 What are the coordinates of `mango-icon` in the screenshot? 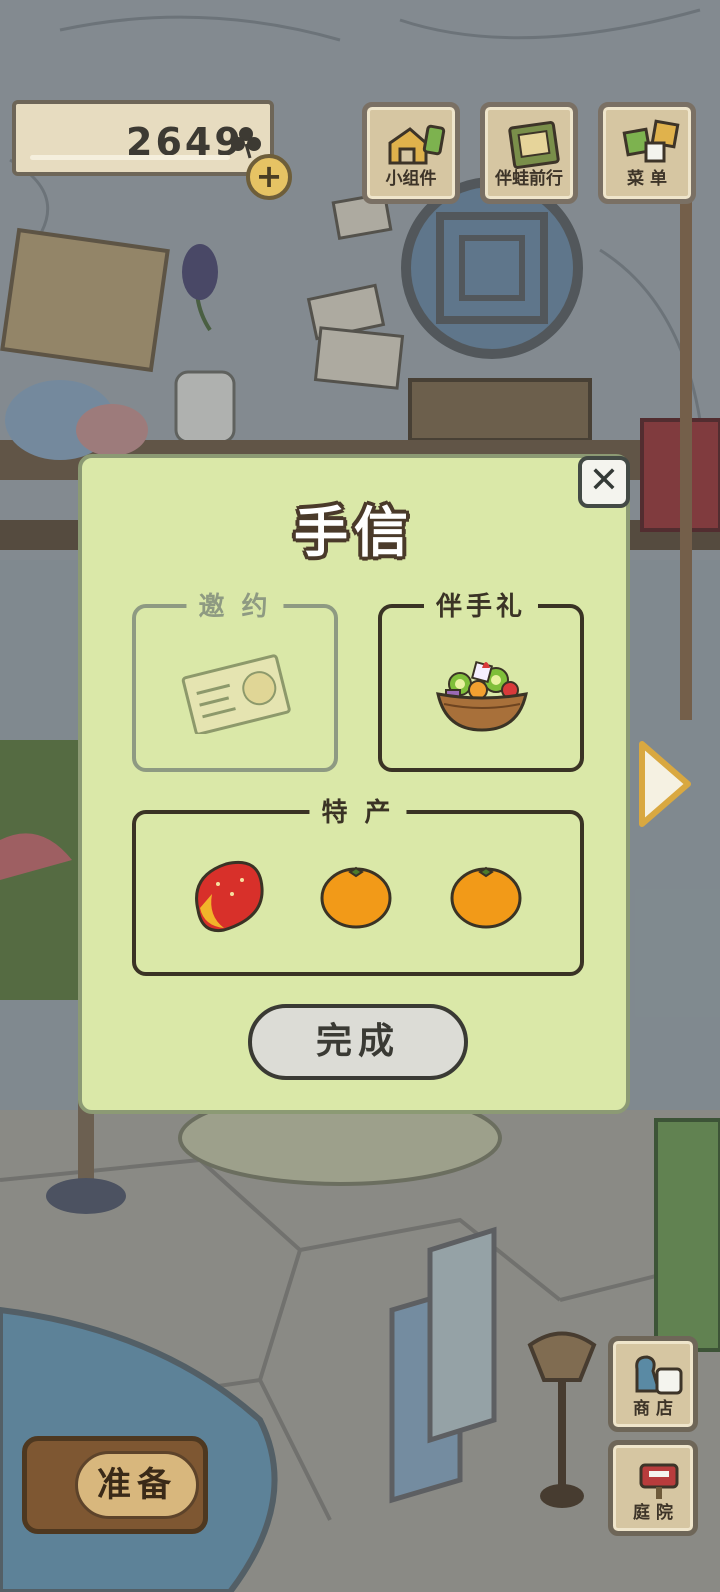 It's located at (229, 897).